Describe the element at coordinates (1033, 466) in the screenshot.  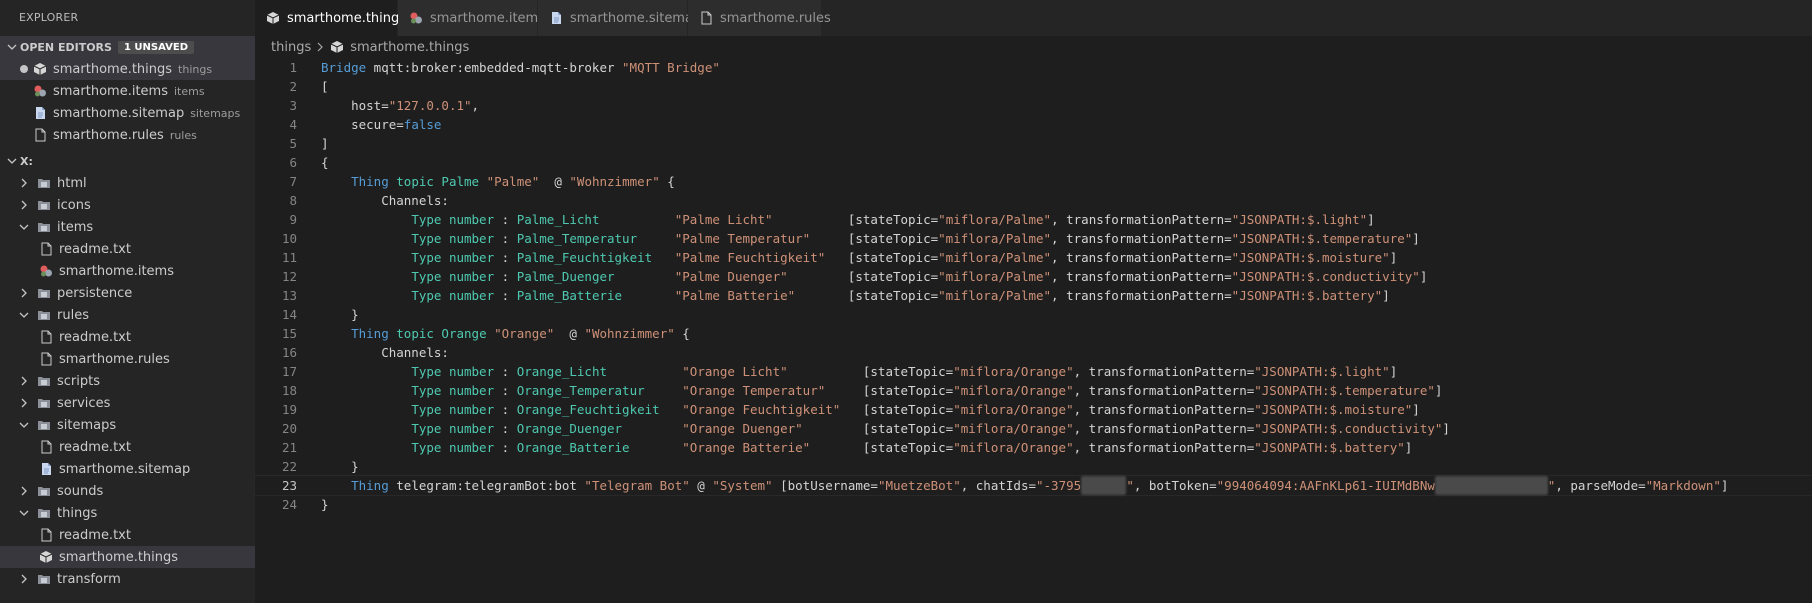
I see `code-line: 22 }` at that location.